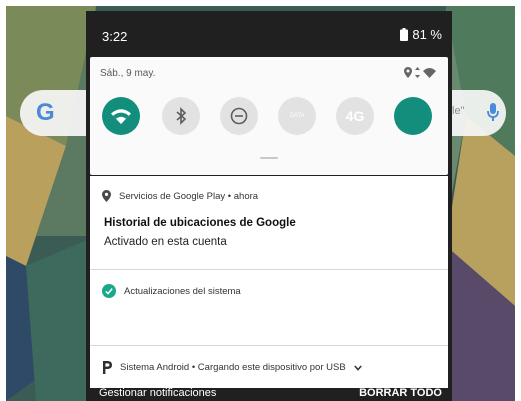 The width and height of the screenshot is (521, 401). I want to click on system-update-icon, so click(109, 291).